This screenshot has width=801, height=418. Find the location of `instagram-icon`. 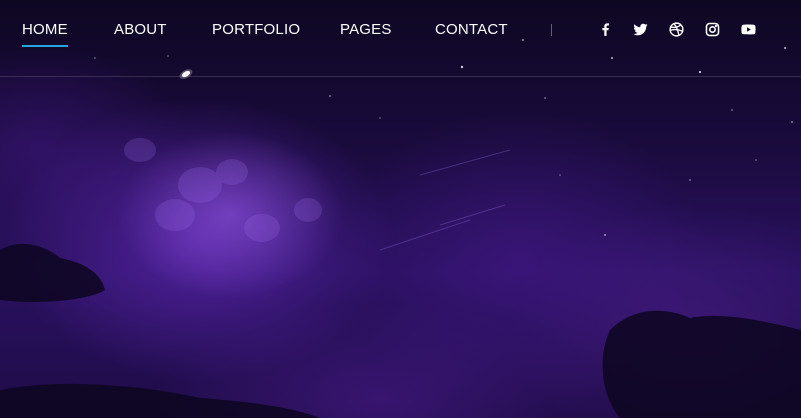

instagram-icon is located at coordinates (712, 29).